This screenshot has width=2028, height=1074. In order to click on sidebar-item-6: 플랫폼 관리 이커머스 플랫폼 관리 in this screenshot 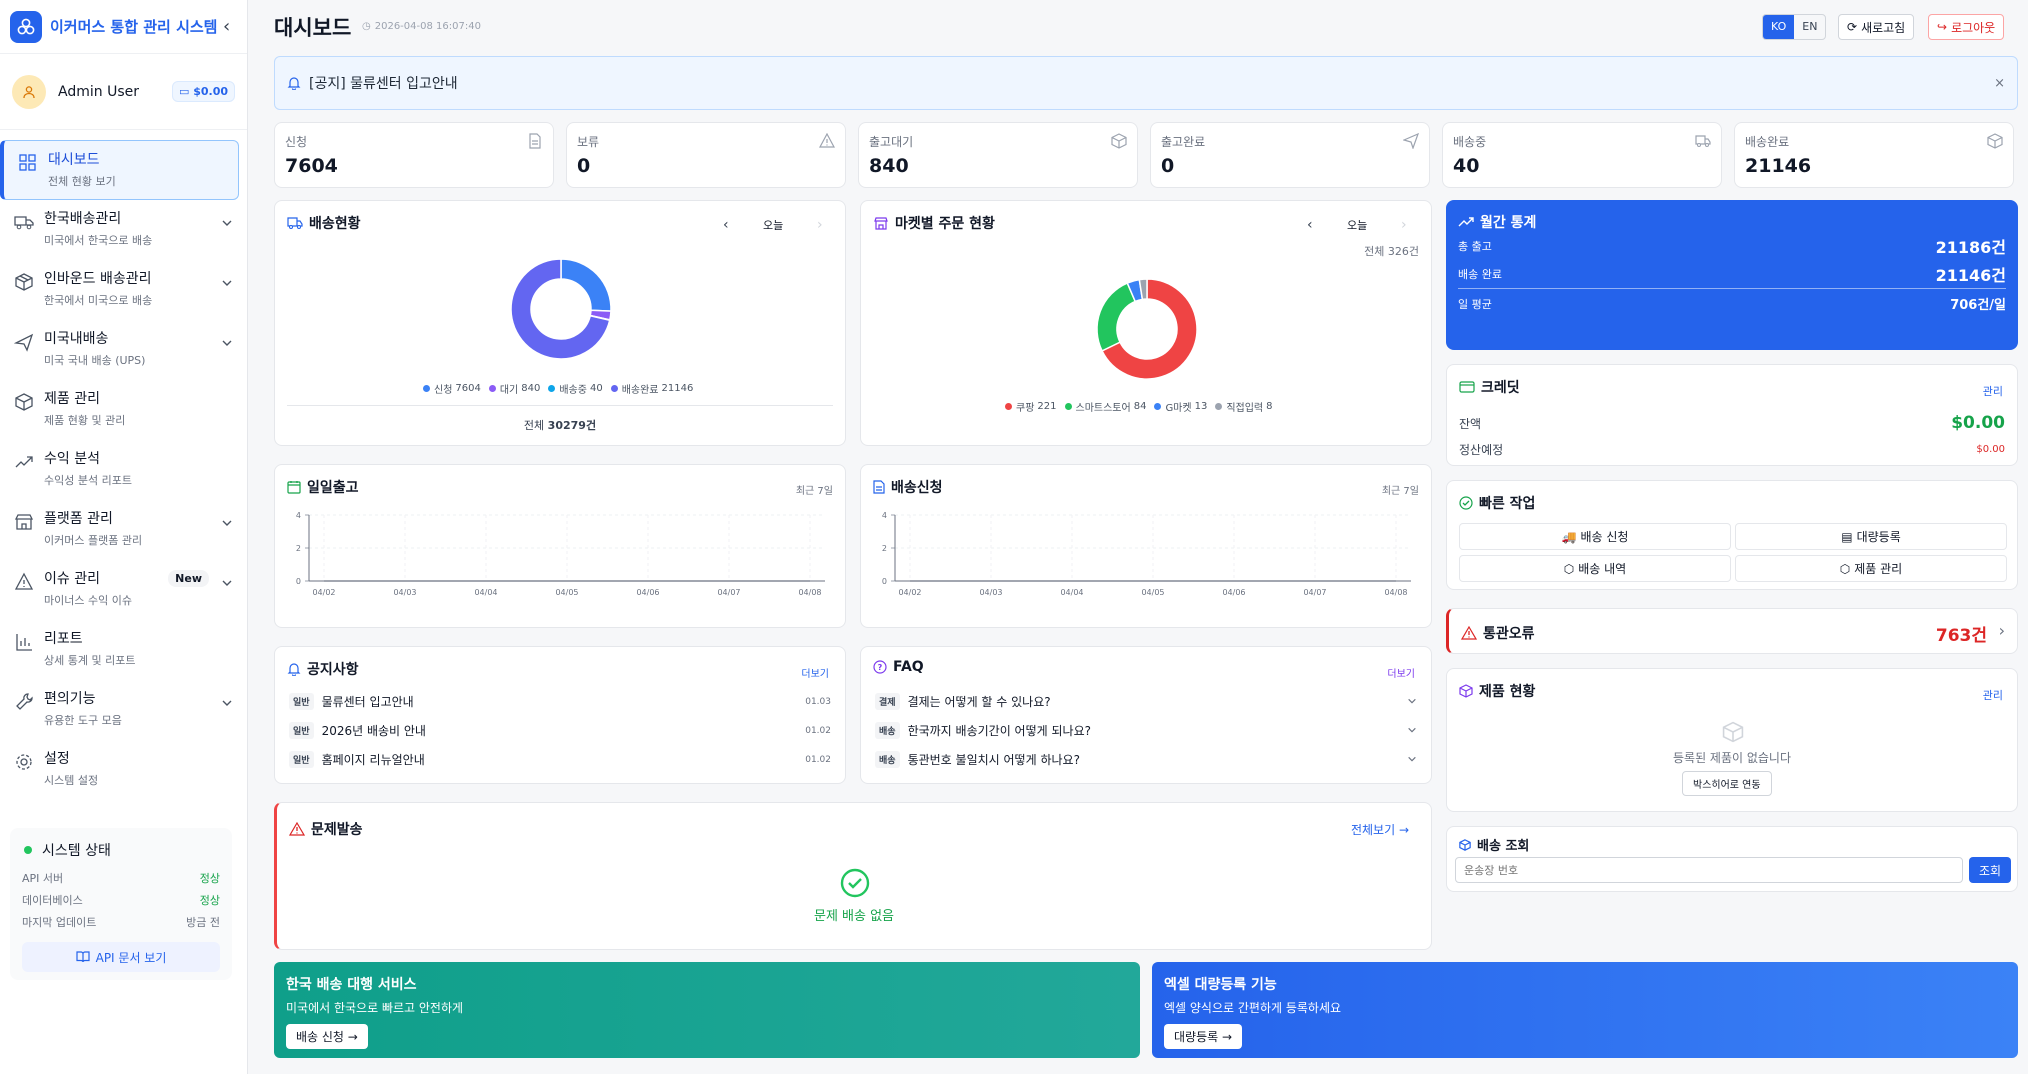, I will do `click(123, 530)`.